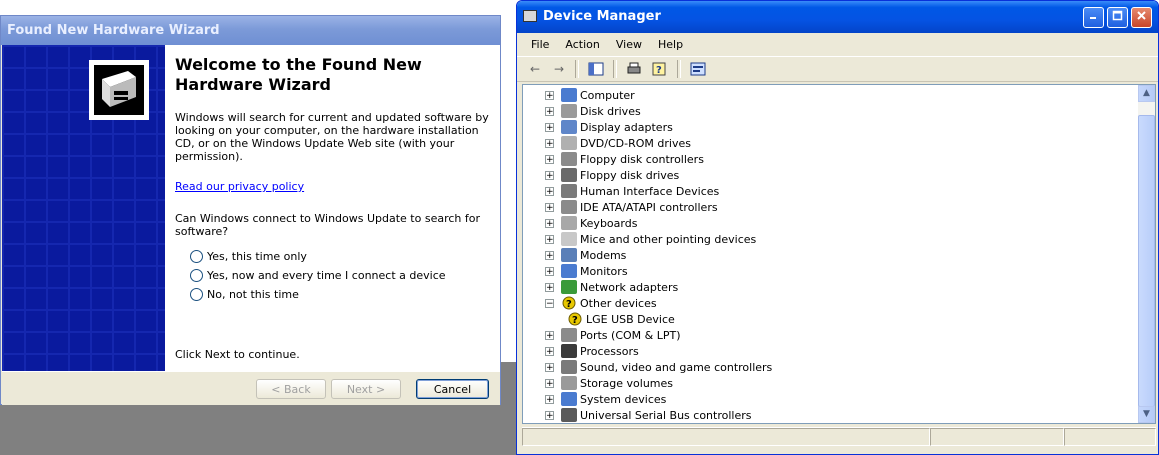 This screenshot has width=1159, height=455. Describe the element at coordinates (670, 44) in the screenshot. I see `menu-help: Help` at that location.